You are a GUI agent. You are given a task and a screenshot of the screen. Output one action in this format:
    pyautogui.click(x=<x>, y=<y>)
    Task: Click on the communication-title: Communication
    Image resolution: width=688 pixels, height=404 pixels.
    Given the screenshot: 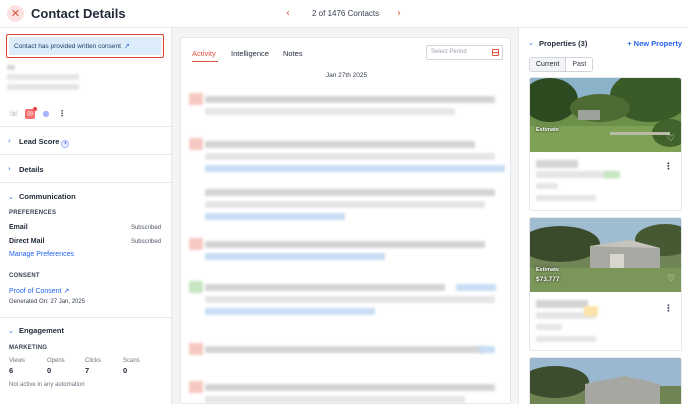 What is the action you would take?
    pyautogui.click(x=47, y=196)
    